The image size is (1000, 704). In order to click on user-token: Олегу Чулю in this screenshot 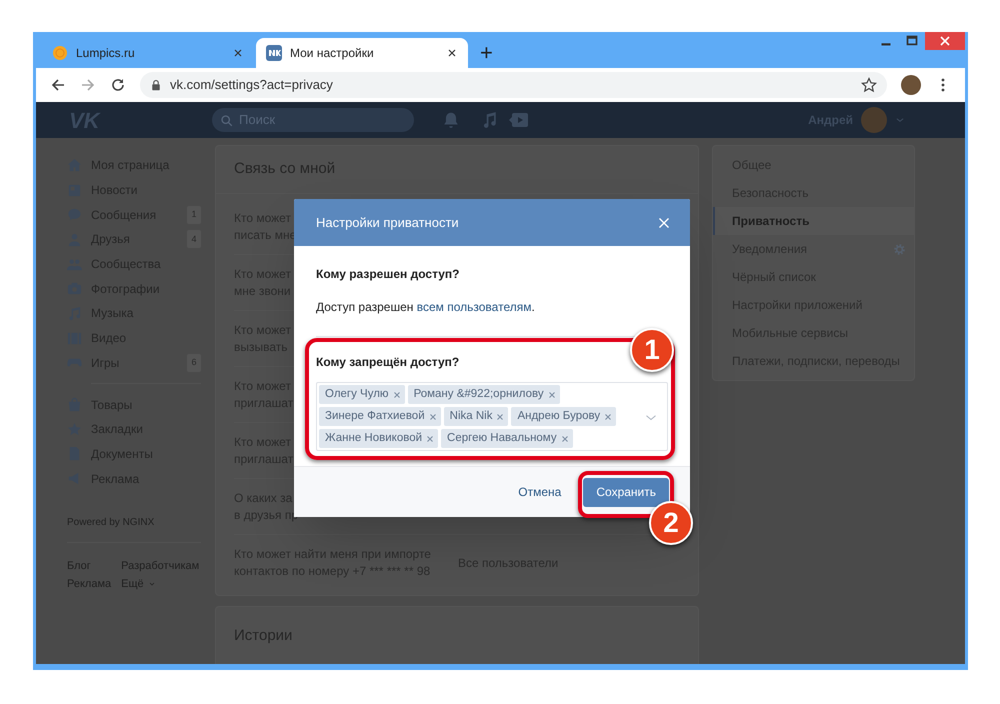, I will do `click(362, 394)`.